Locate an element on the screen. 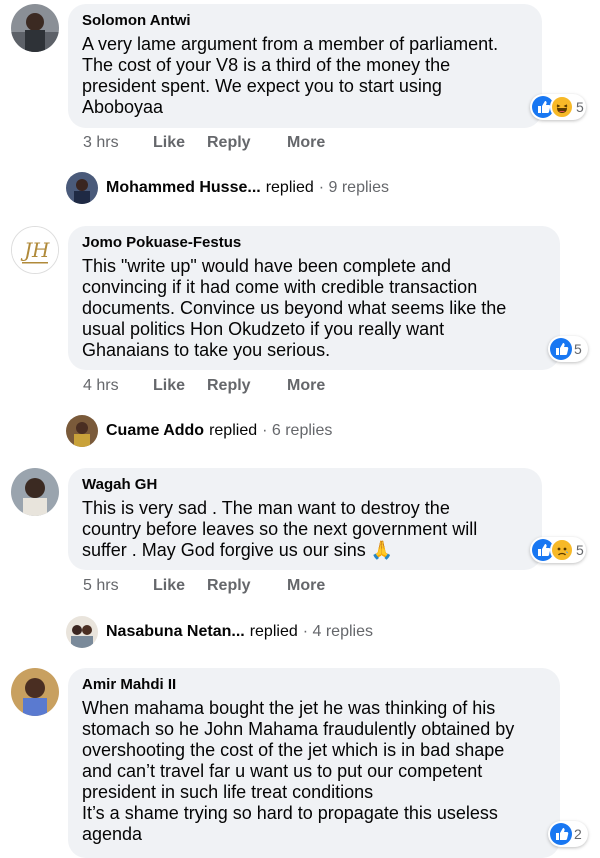 This screenshot has width=600, height=858. reply-count: · 6 replies is located at coordinates (297, 431).